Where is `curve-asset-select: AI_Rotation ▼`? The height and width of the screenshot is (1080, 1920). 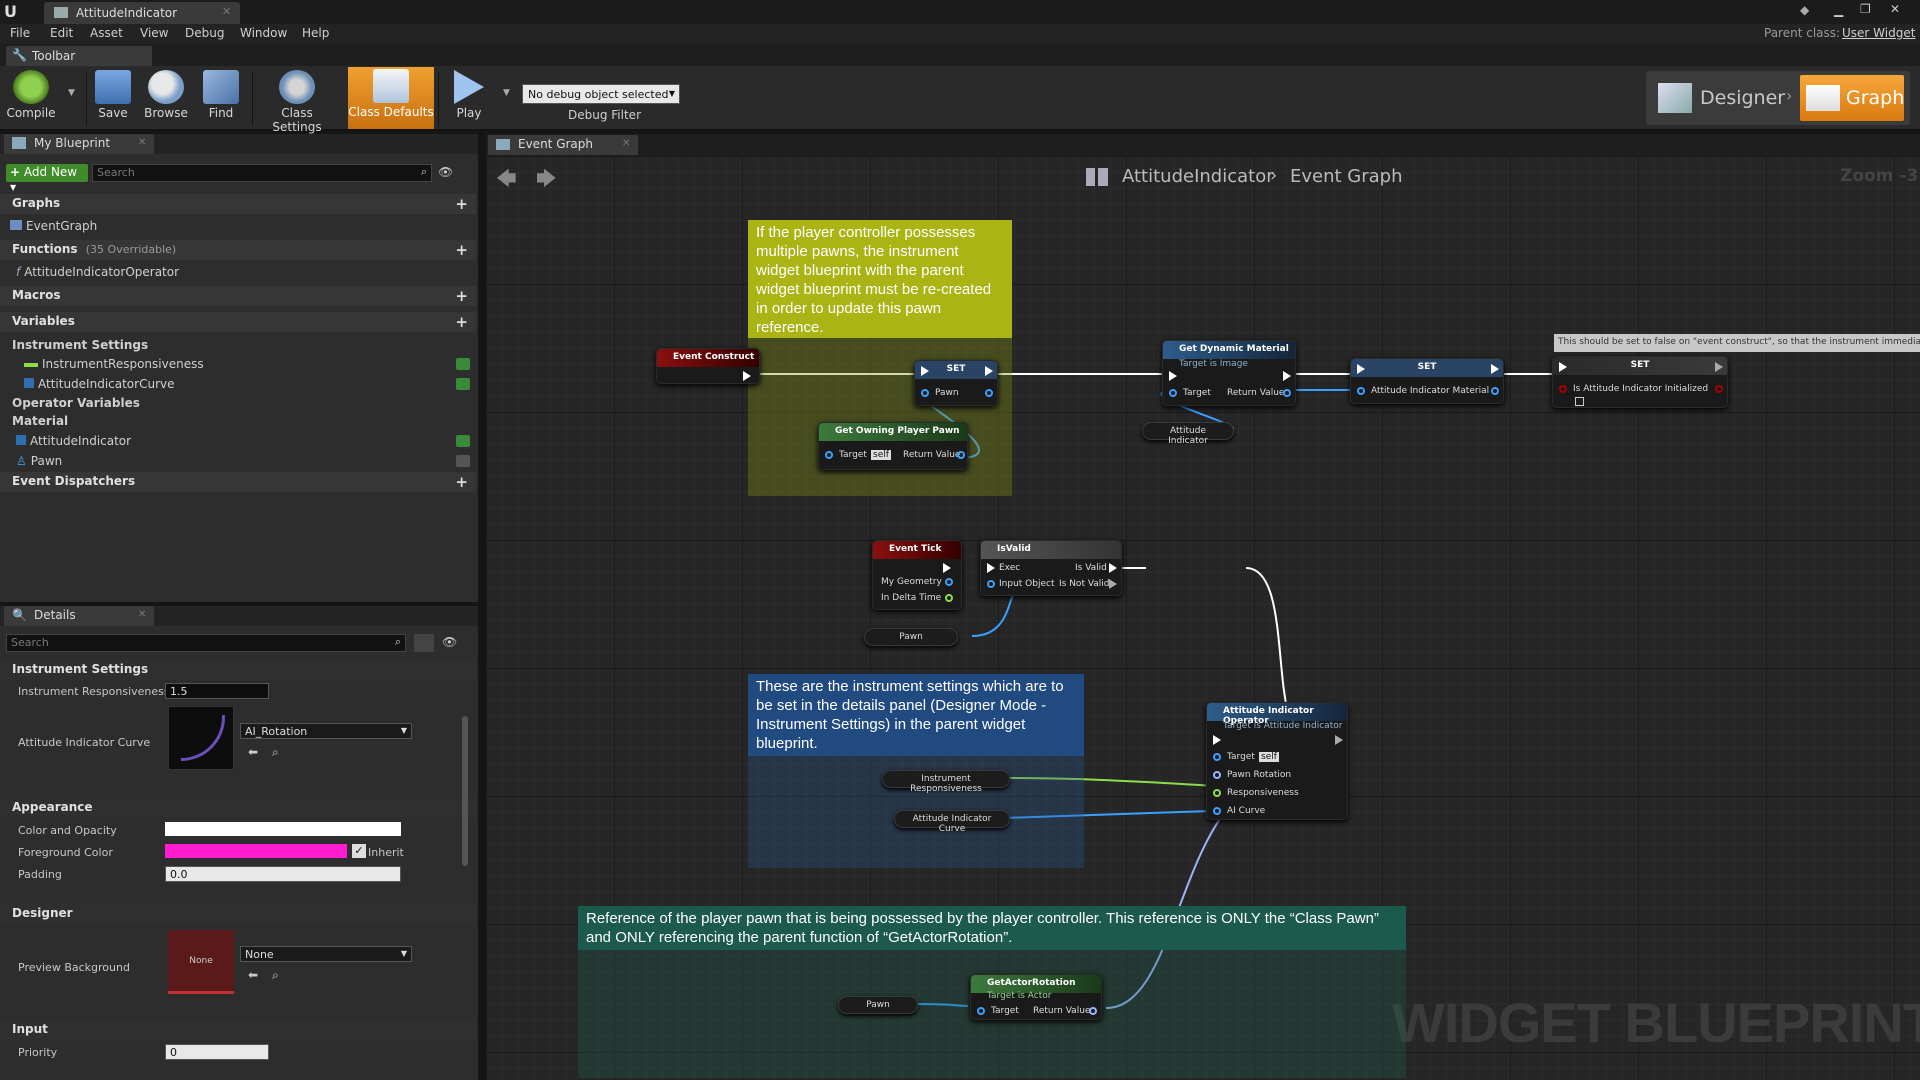
curve-asset-select: AI_Rotation ▼ is located at coordinates (326, 731).